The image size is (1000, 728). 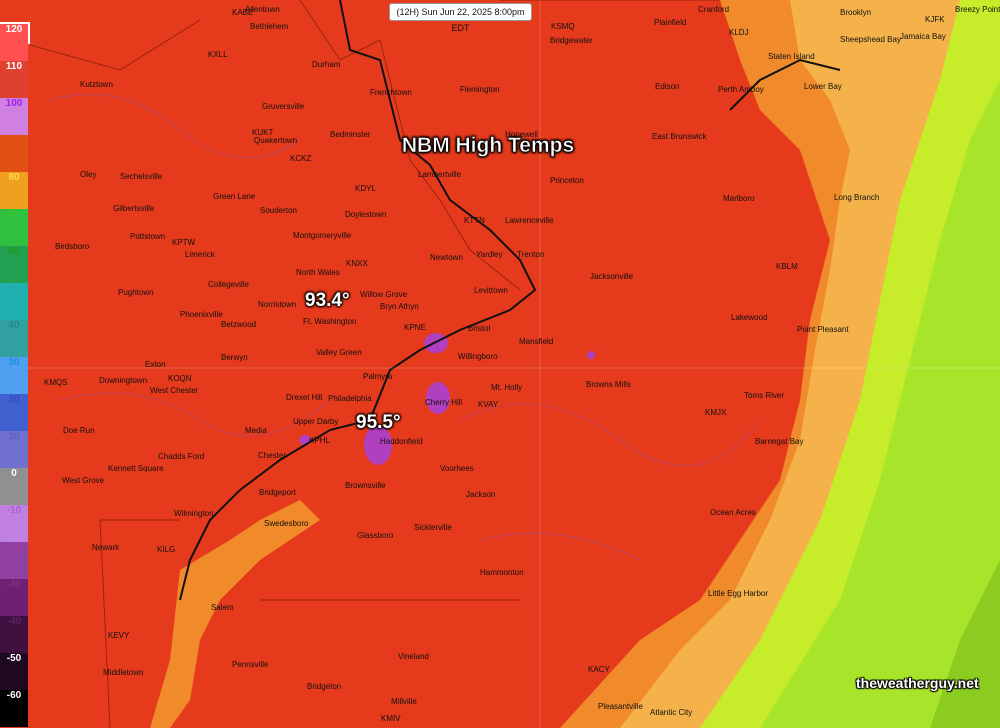 I want to click on city-label: Quakertown, so click(x=276, y=140).